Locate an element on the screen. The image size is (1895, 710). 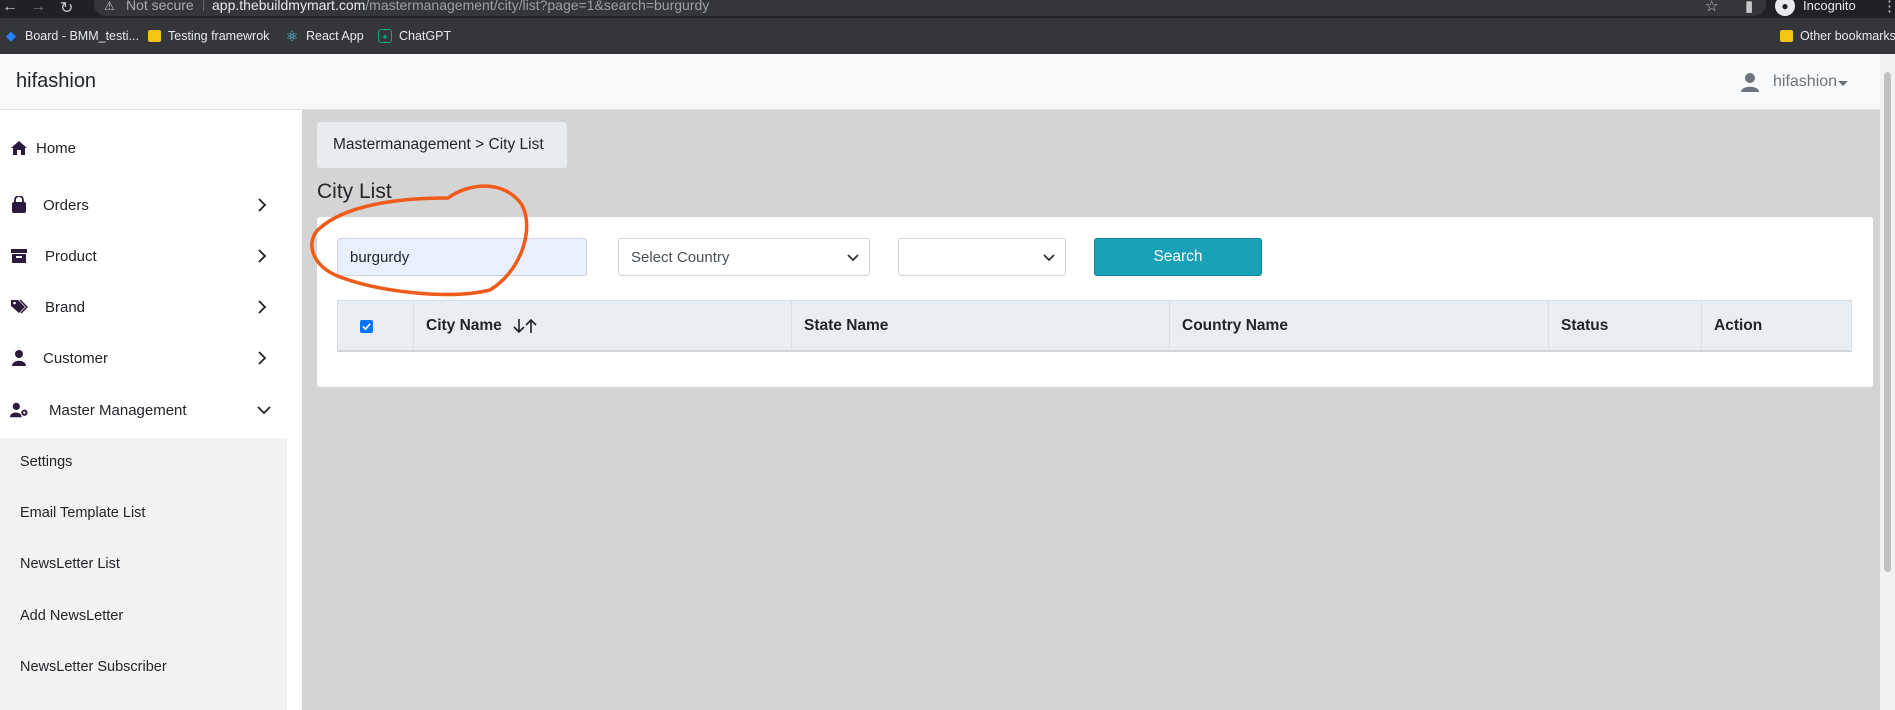
column-label: Country Name is located at coordinates (1235, 325).